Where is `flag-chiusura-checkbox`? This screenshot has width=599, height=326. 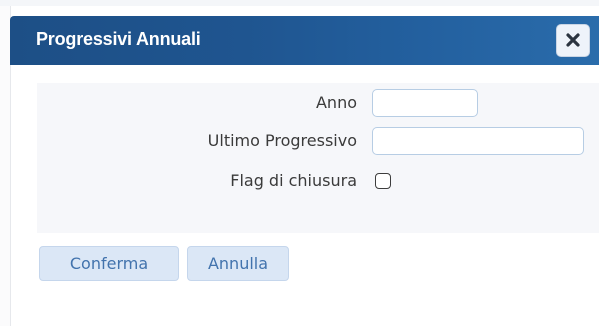 flag-chiusura-checkbox is located at coordinates (383, 181).